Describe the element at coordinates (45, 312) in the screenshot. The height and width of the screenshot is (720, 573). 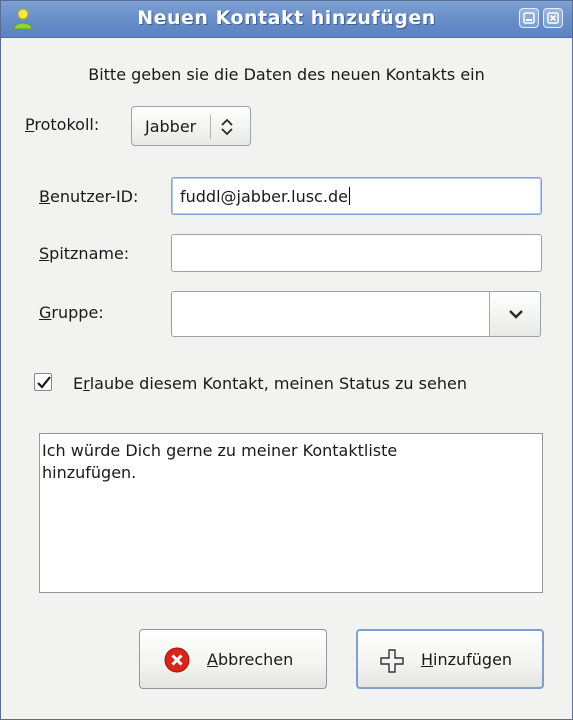
I see `group-label-mnemonic: G` at that location.